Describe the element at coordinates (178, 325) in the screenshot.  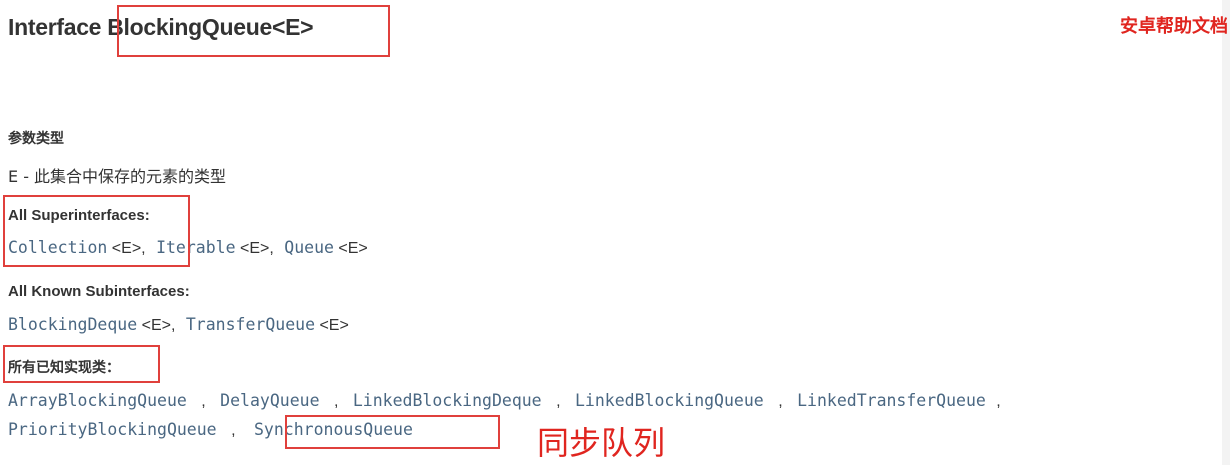
I see `subinterfaces-list: BlockingDeque <E>, TransferQueue <E>` at that location.